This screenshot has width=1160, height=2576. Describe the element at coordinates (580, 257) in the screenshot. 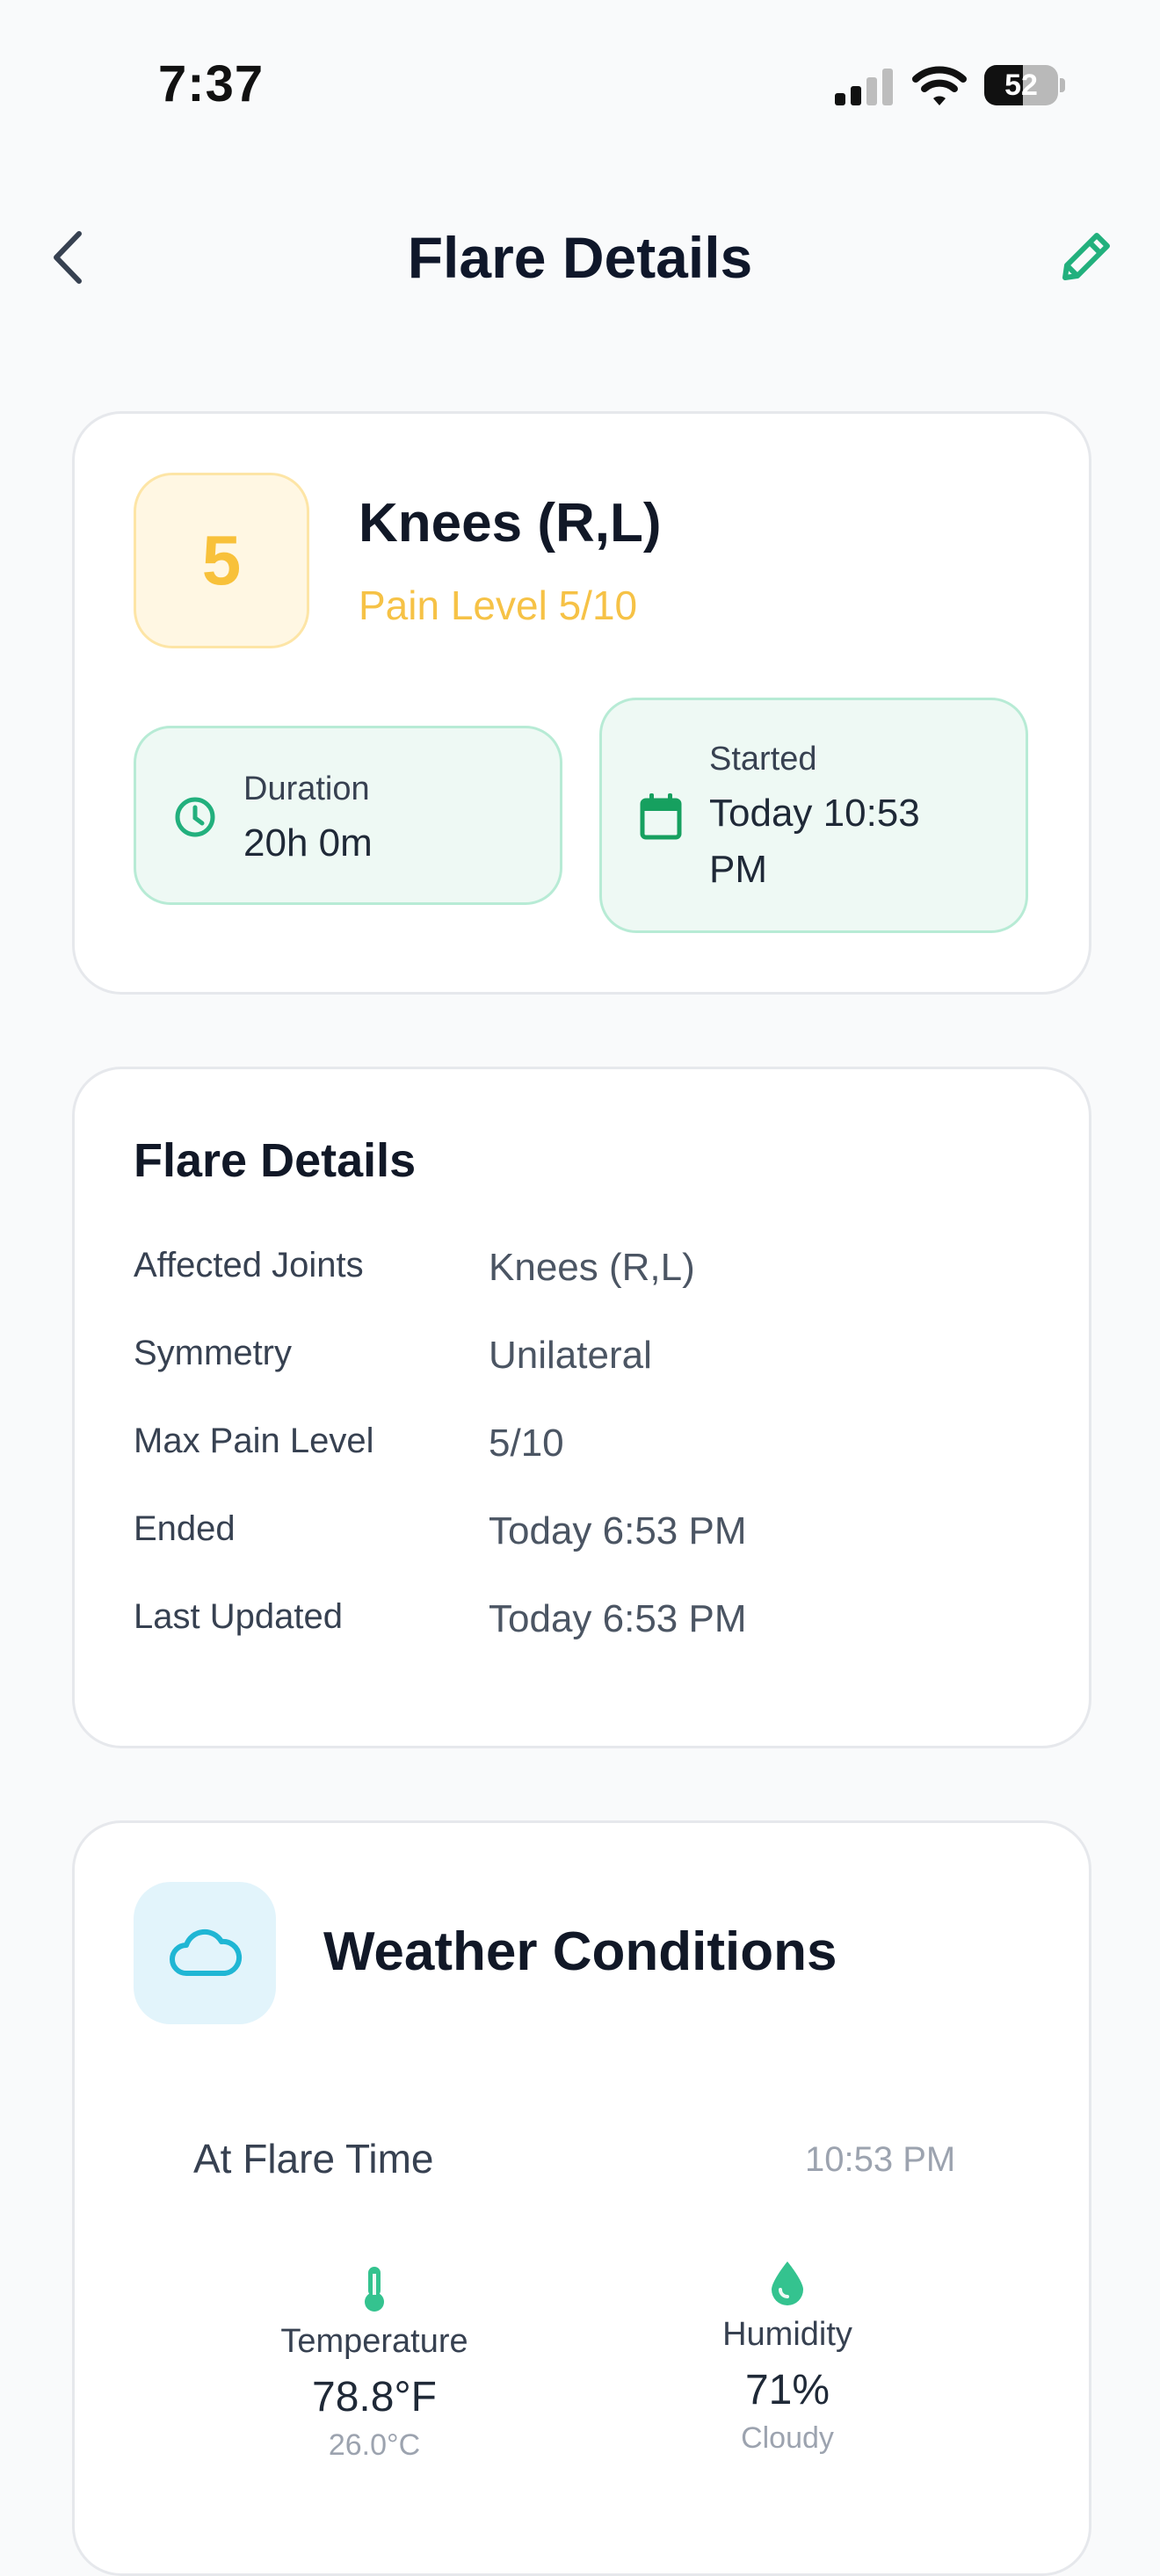

I see `page-title: Flare Details` at that location.